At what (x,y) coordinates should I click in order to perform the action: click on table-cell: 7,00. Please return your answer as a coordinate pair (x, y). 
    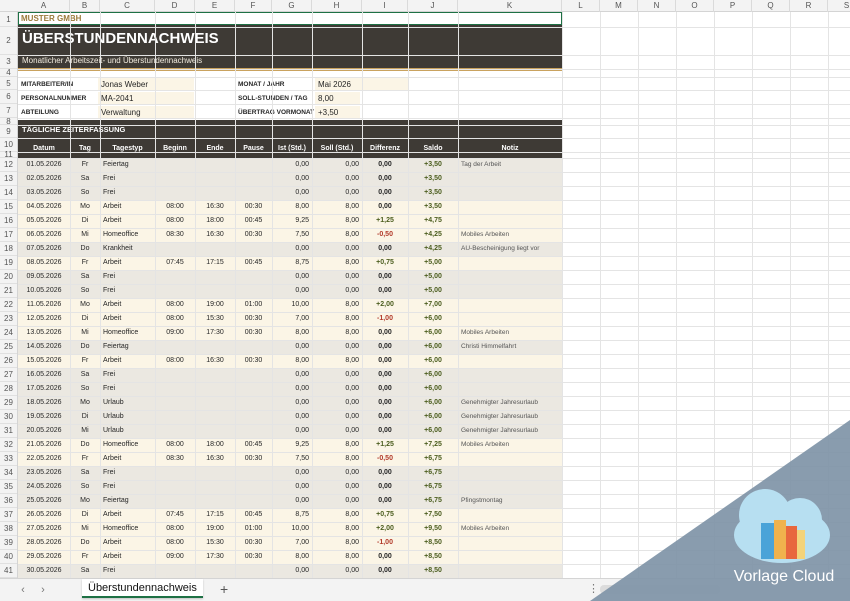
    Looking at the image, I should click on (292, 542).